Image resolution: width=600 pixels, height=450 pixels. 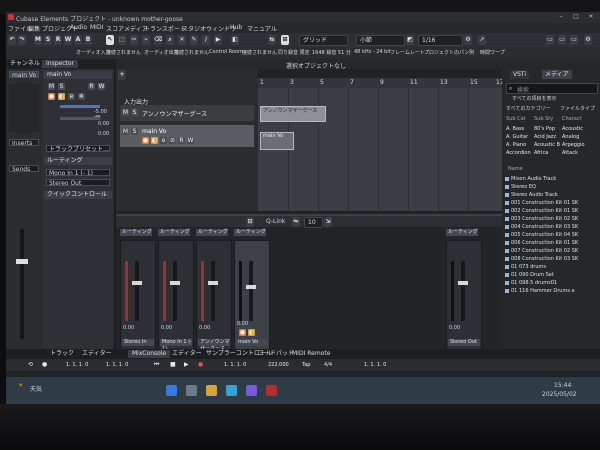 What do you see at coordinates (573, 145) in the screenshot?
I see `category-item: Arpeggio` at bounding box center [573, 145].